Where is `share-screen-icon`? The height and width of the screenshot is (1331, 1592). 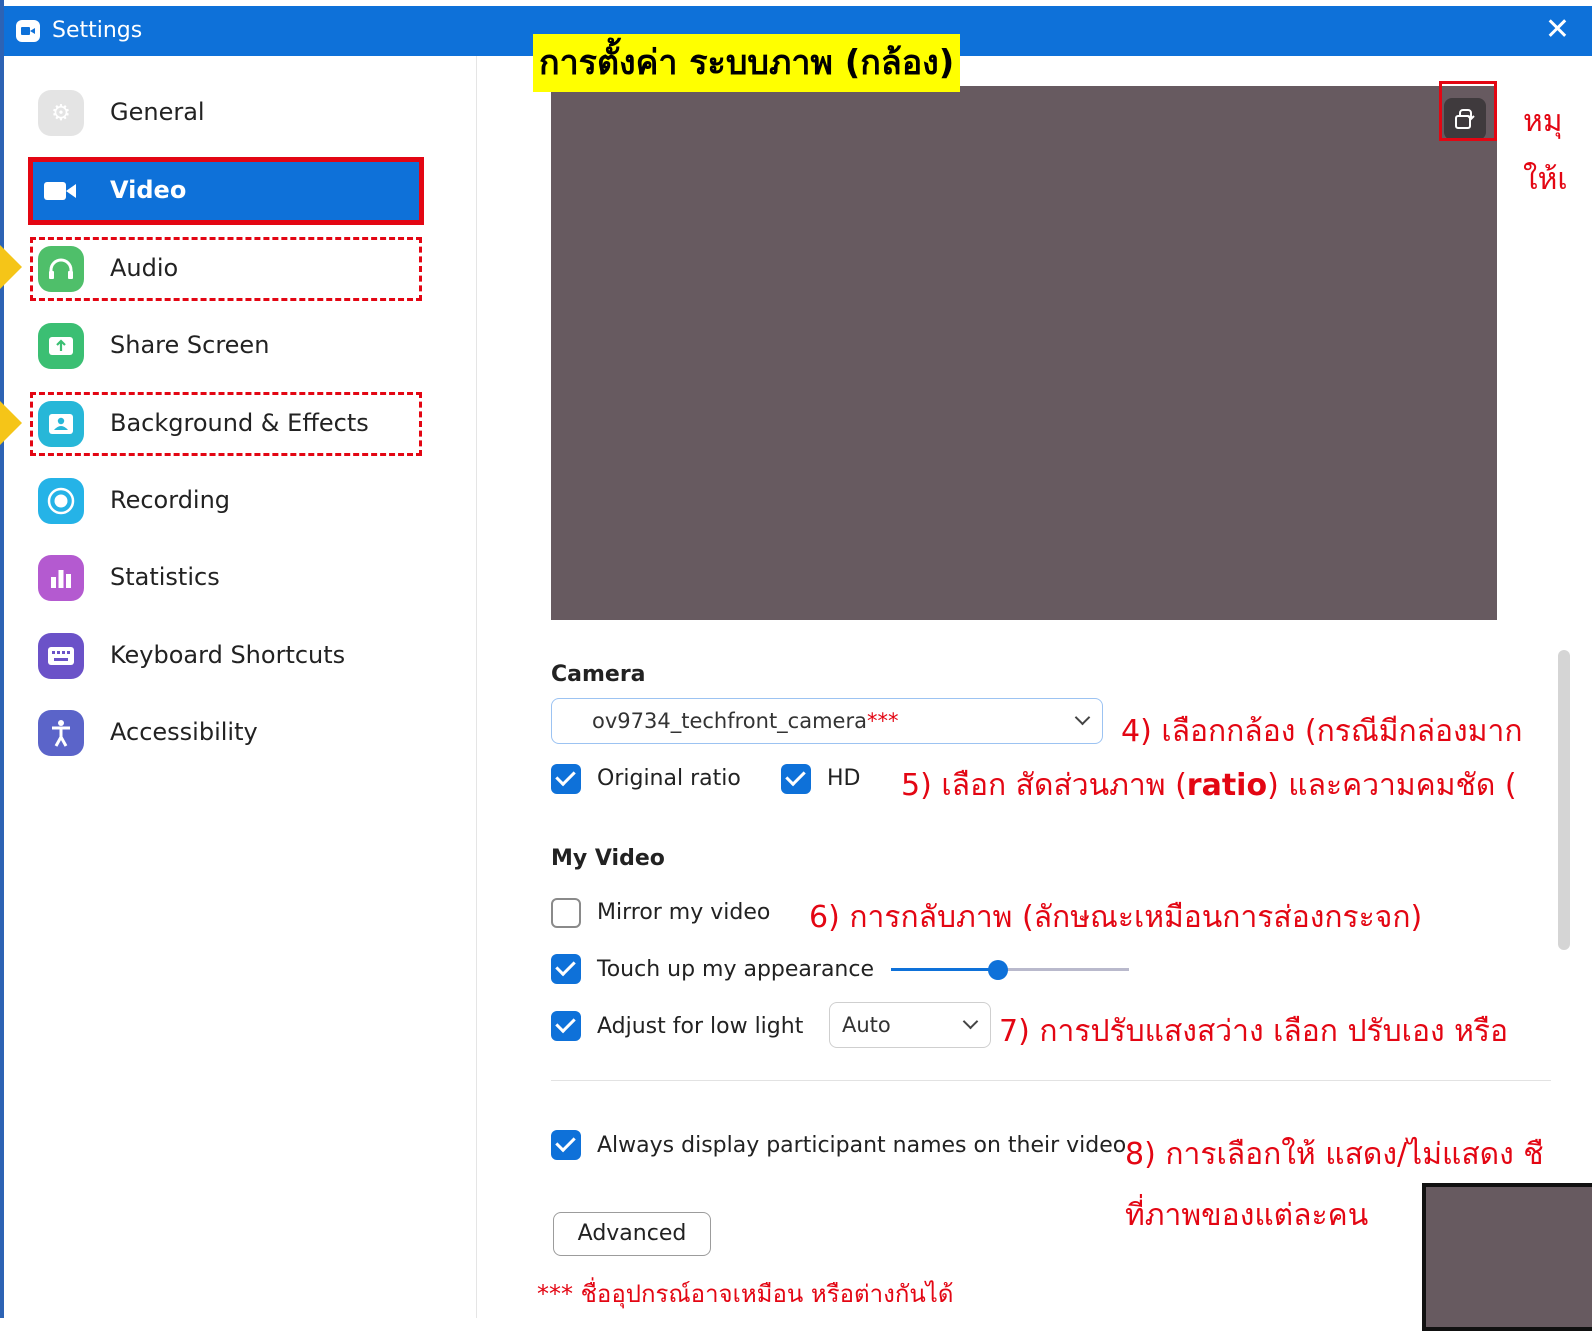
share-screen-icon is located at coordinates (61, 346).